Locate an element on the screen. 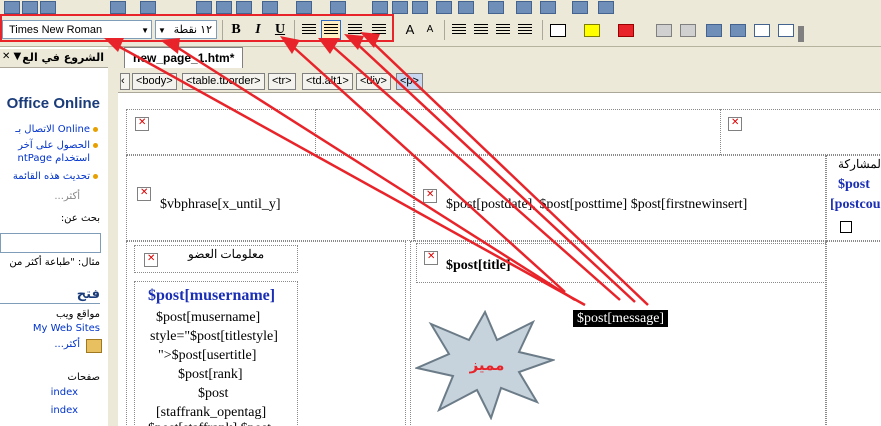 The image size is (881, 426). user-line-3: $post[rank] is located at coordinates (210, 374).